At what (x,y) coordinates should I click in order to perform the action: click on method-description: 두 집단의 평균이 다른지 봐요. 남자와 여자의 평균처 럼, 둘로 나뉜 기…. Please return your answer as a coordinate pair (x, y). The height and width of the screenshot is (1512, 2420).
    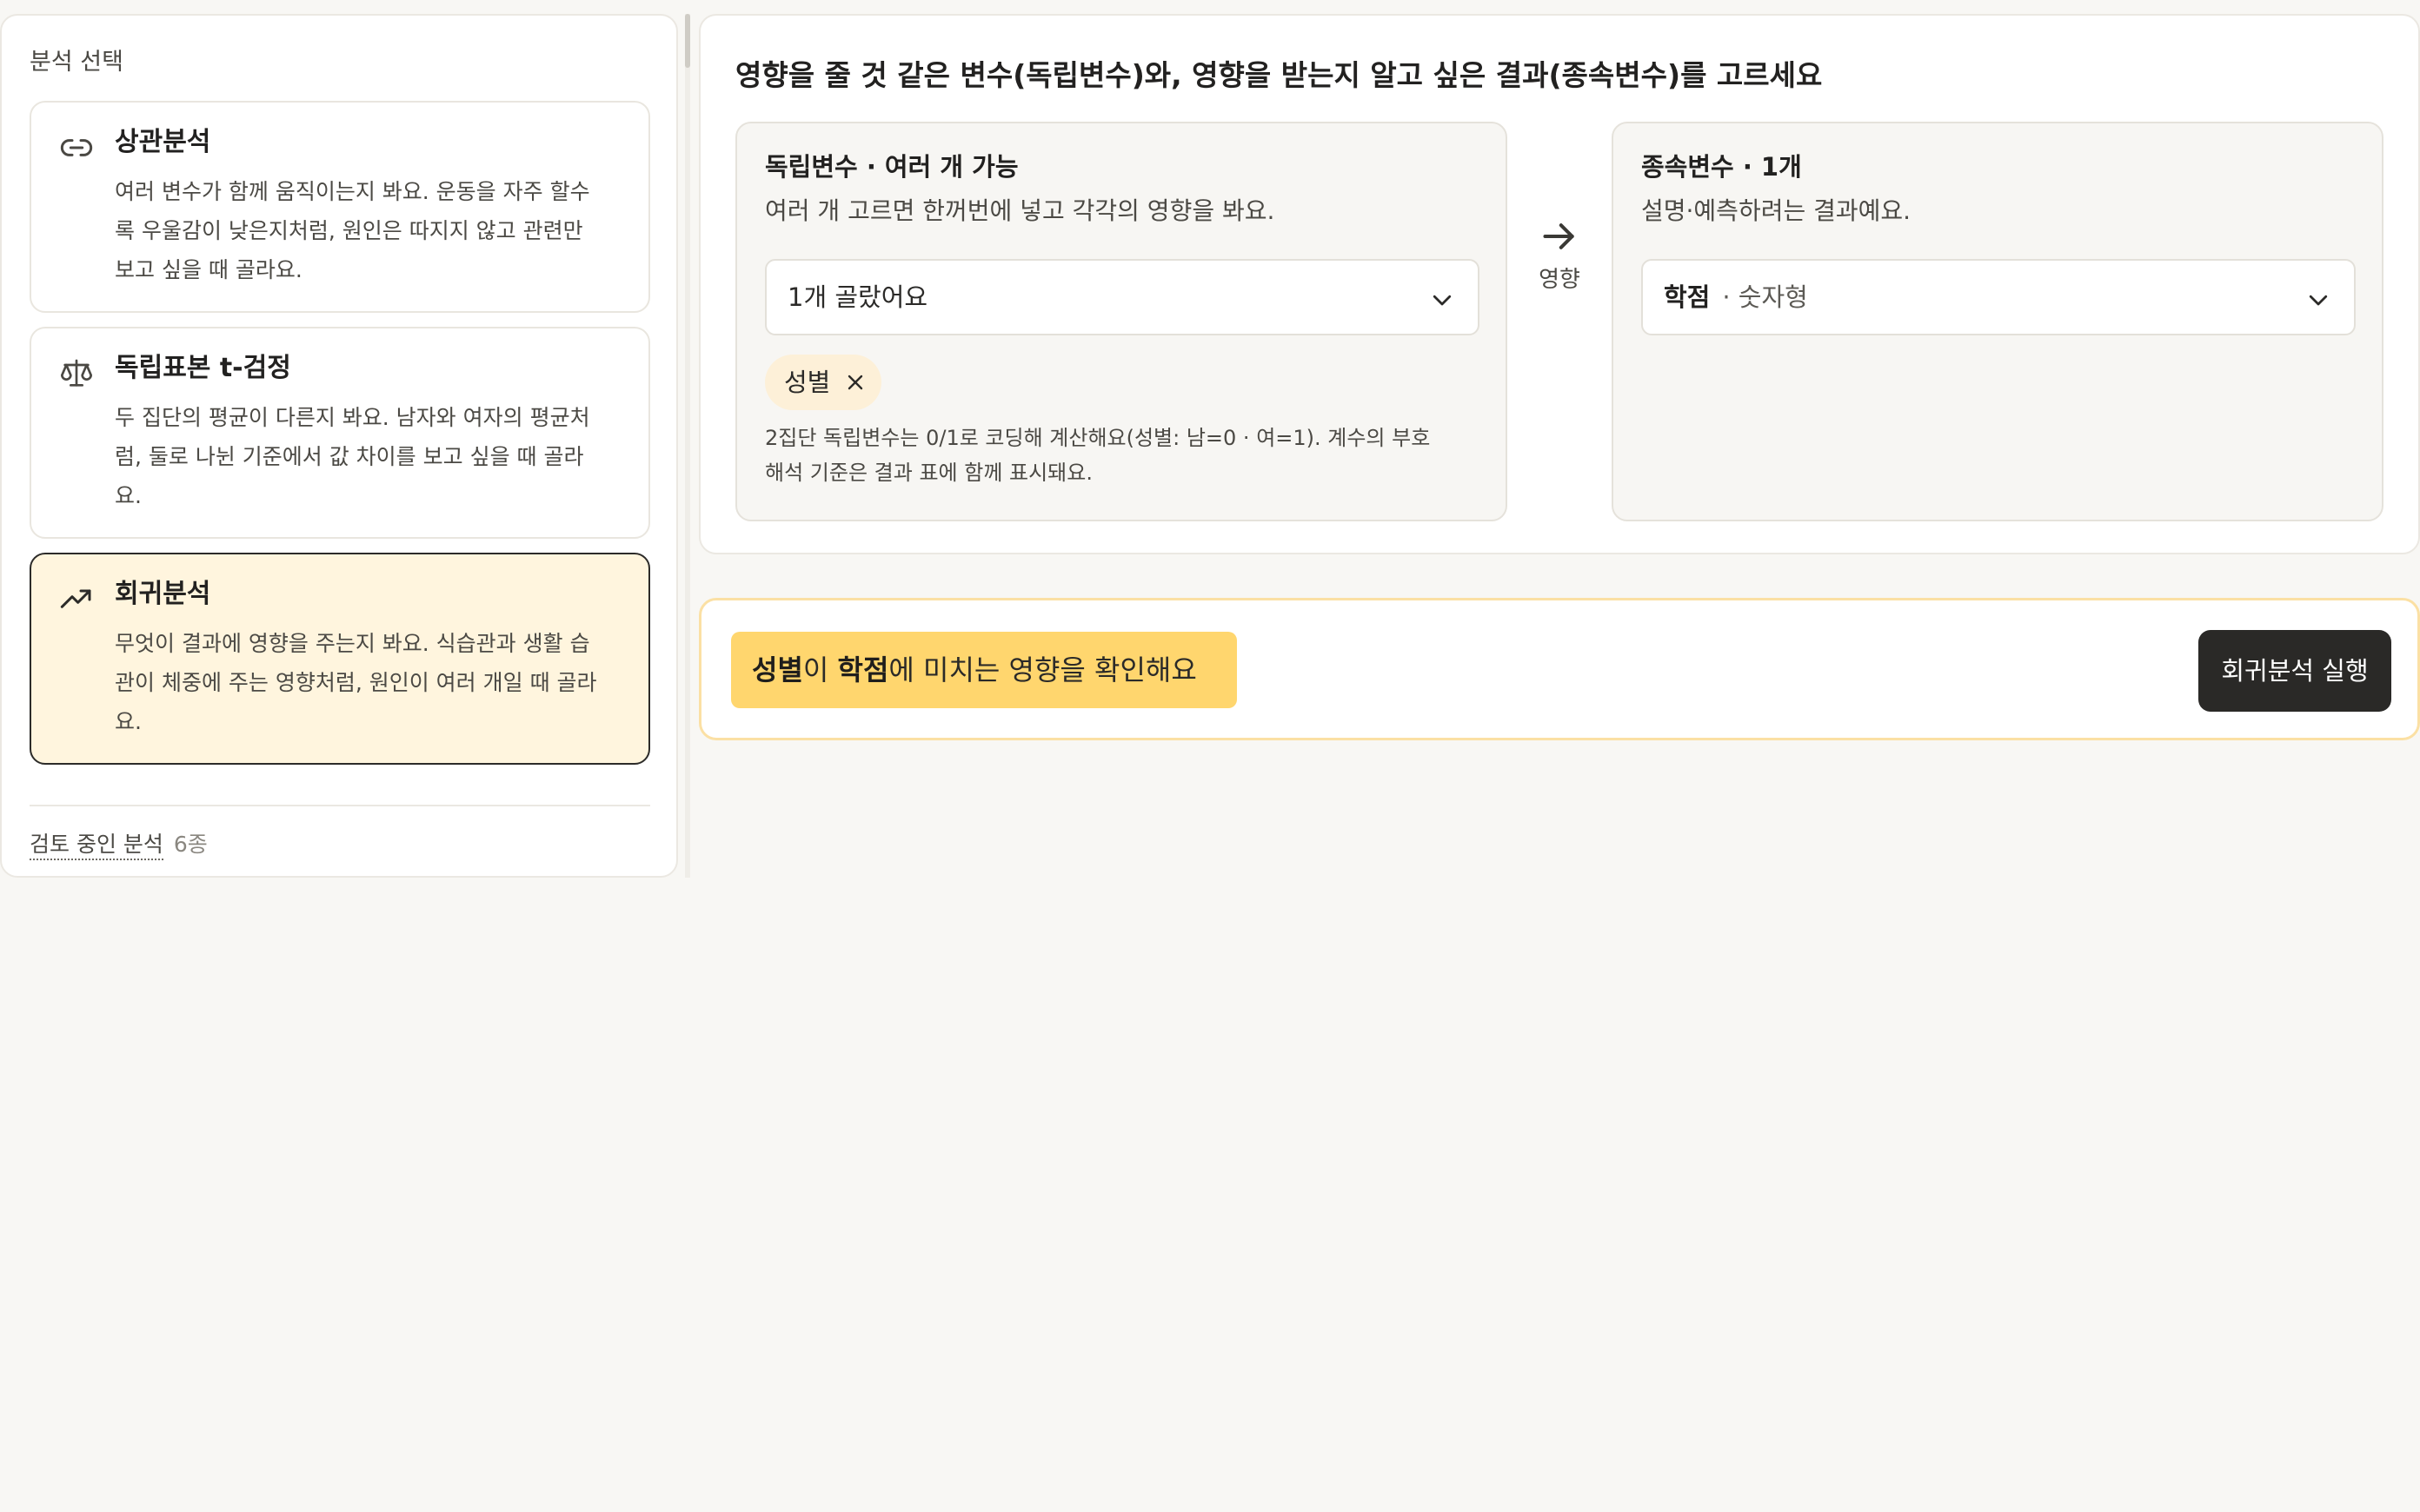
    Looking at the image, I should click on (352, 456).